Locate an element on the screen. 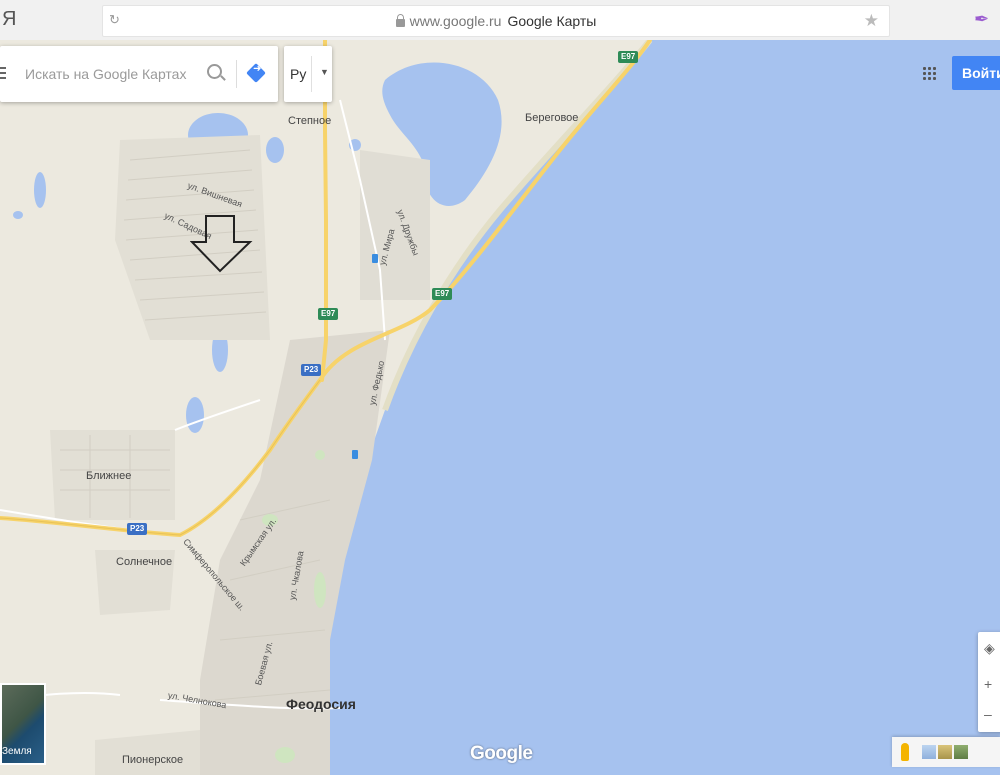  url-text: www.google.ru is located at coordinates (455, 21).